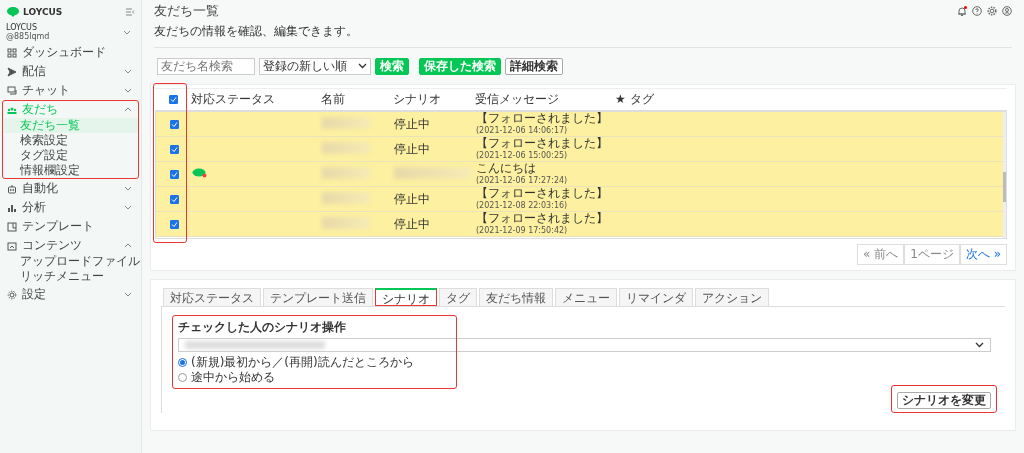 Image resolution: width=1024 pixels, height=453 pixels. I want to click on account-name: LOYCUS, so click(22, 27).